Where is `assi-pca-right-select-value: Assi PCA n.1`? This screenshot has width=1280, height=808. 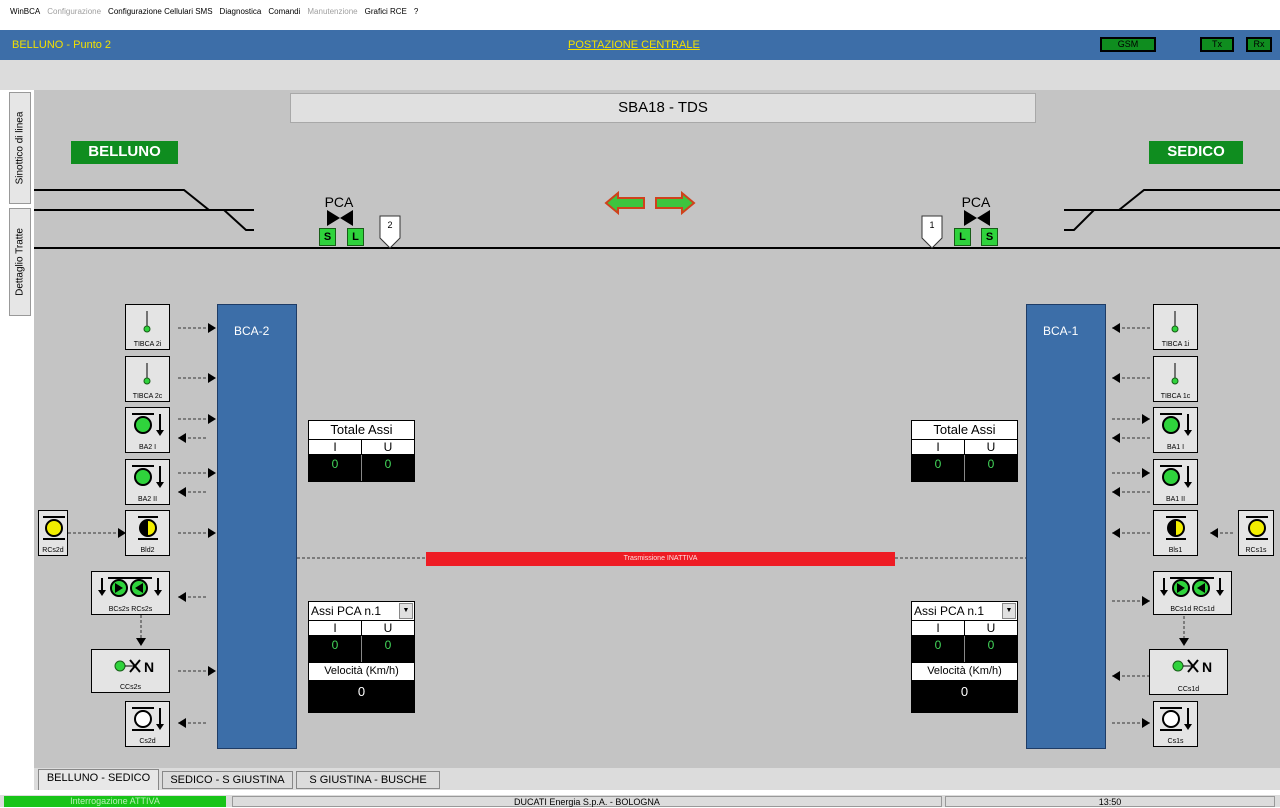
assi-pca-right-select-value: Assi PCA n.1 is located at coordinates (949, 611).